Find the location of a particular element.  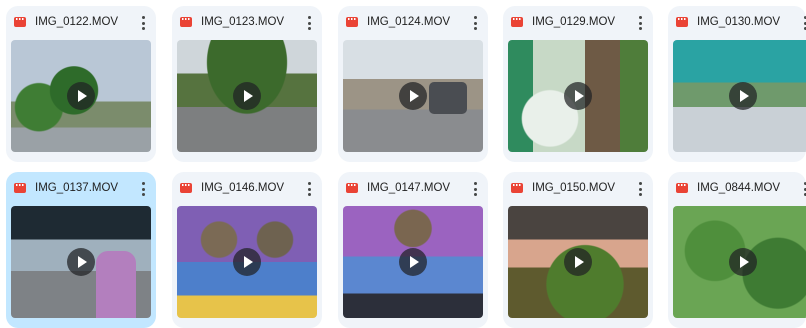

file-card-header: IMG_0124.MOV is located at coordinates (413, 23).